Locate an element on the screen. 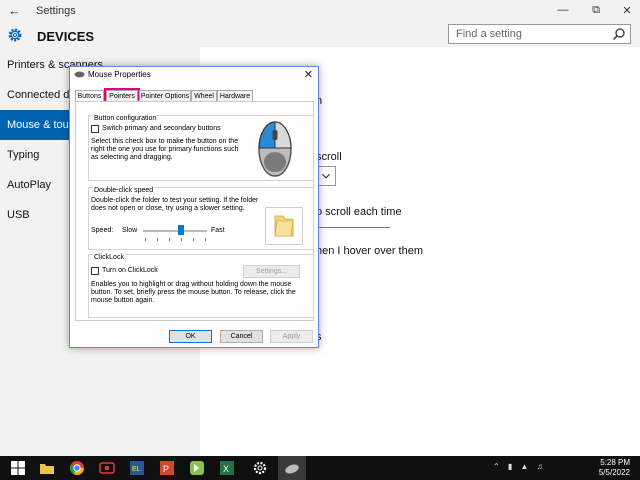 This screenshot has width=640, height=480. tab-hardware: Hardware is located at coordinates (235, 95).